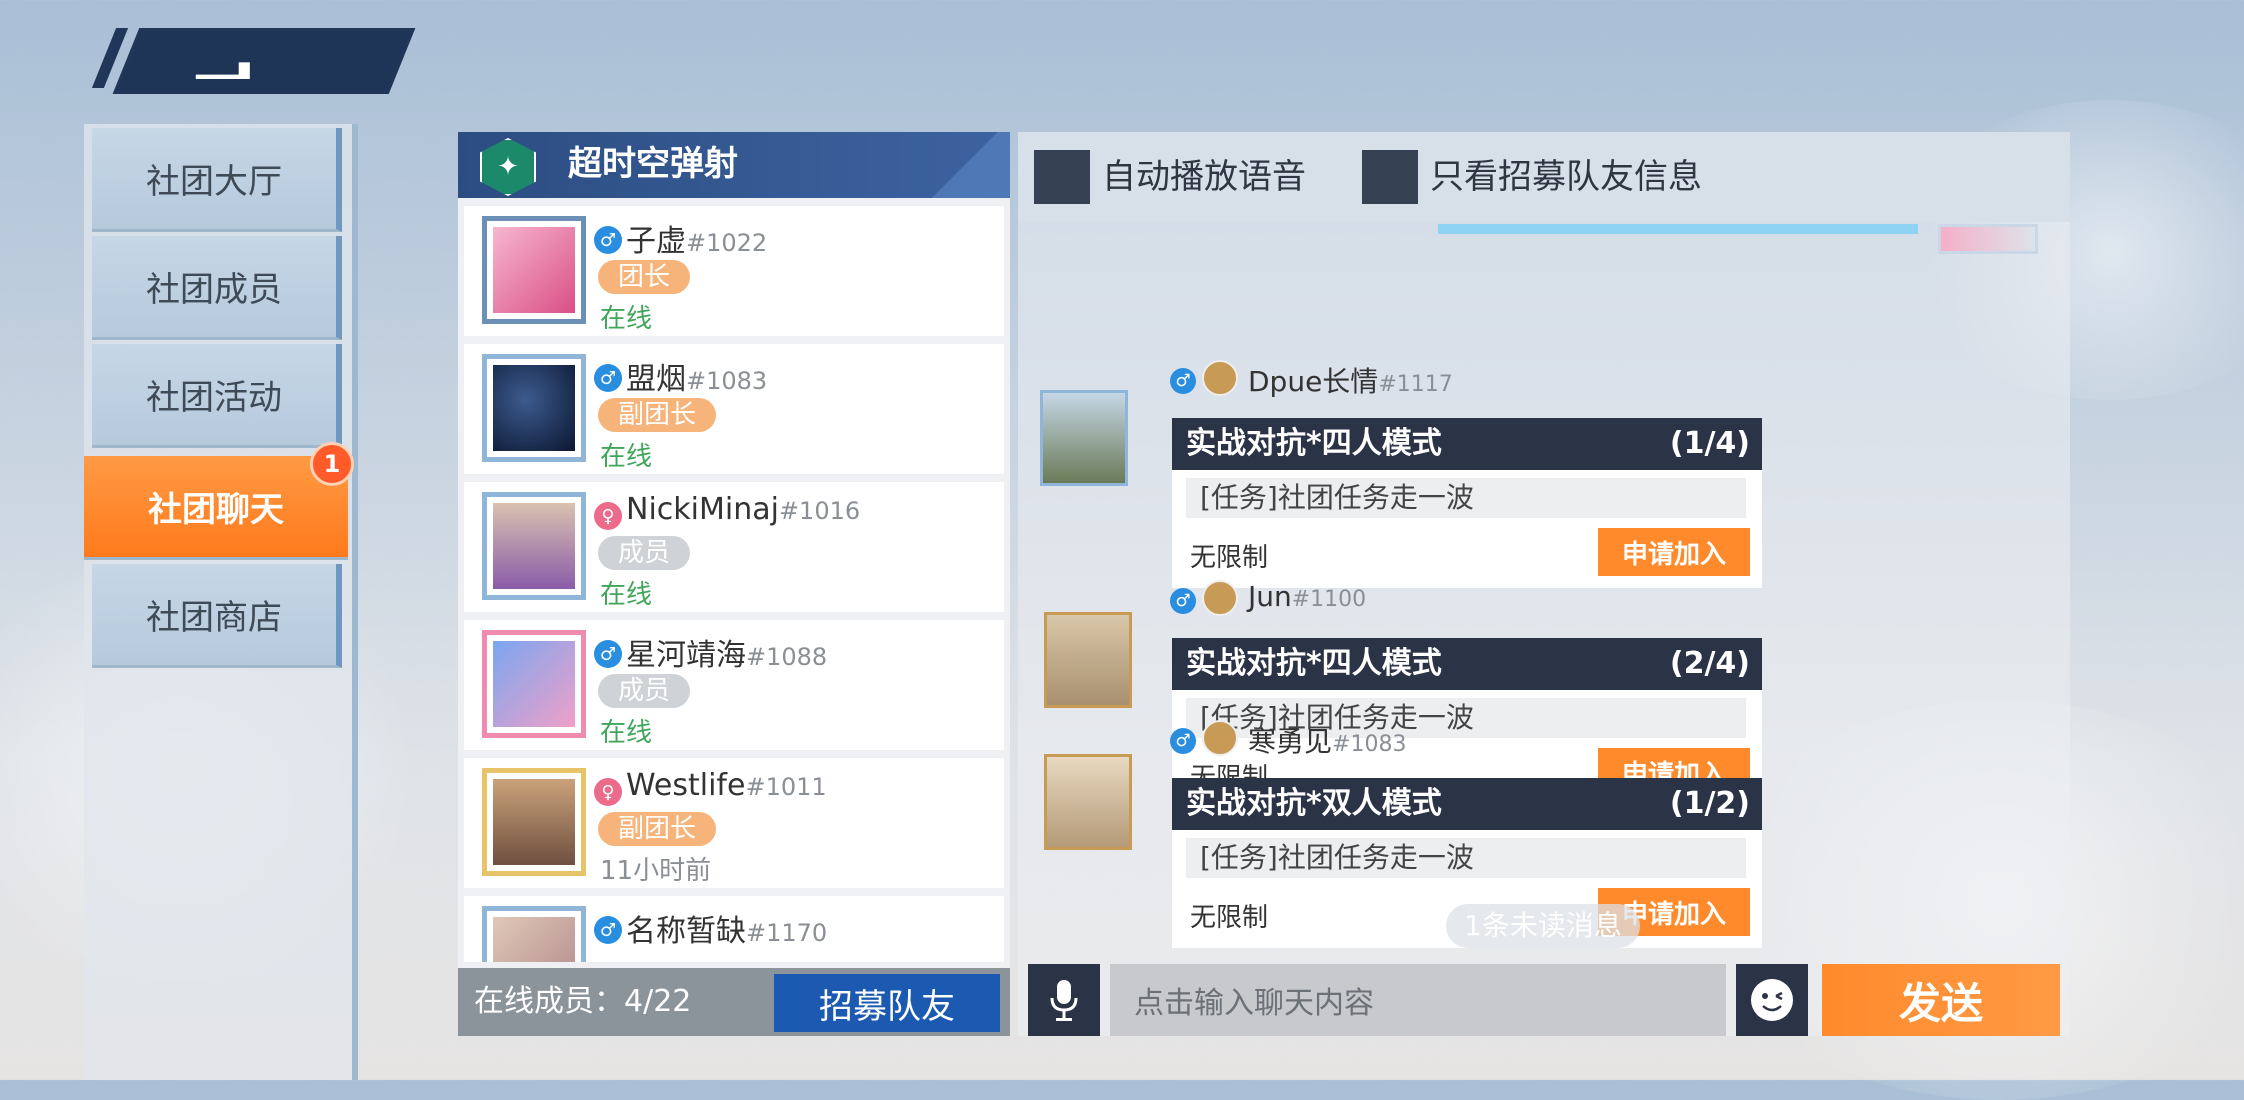 The image size is (2244, 1100). I want to click on auto-voice-label: 自动播放语音, so click(1204, 177).